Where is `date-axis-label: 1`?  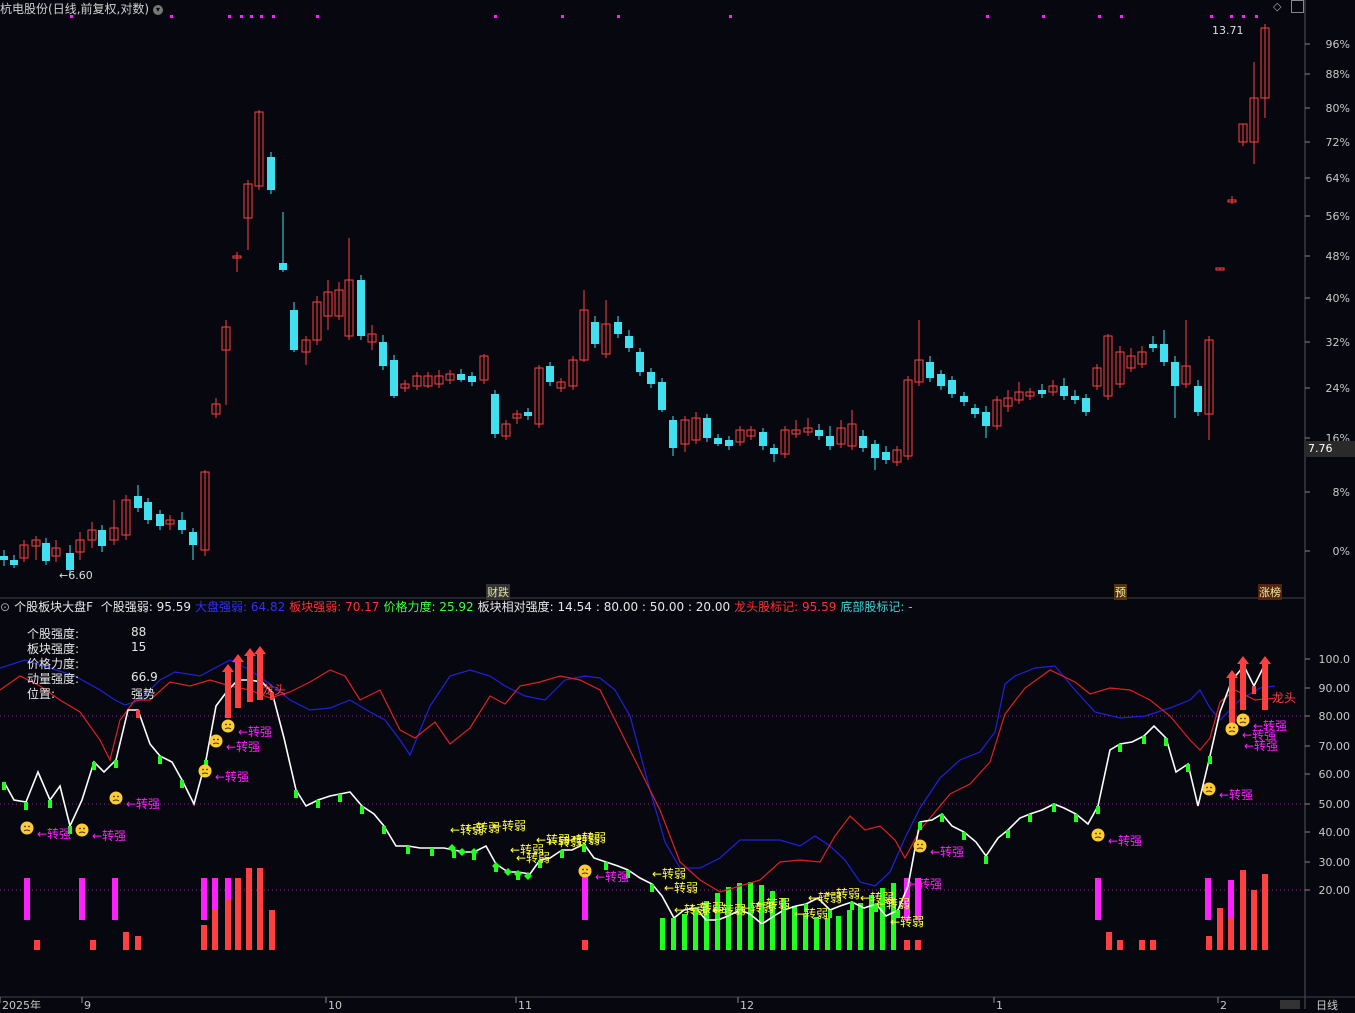
date-axis-label: 1 is located at coordinates (999, 1004).